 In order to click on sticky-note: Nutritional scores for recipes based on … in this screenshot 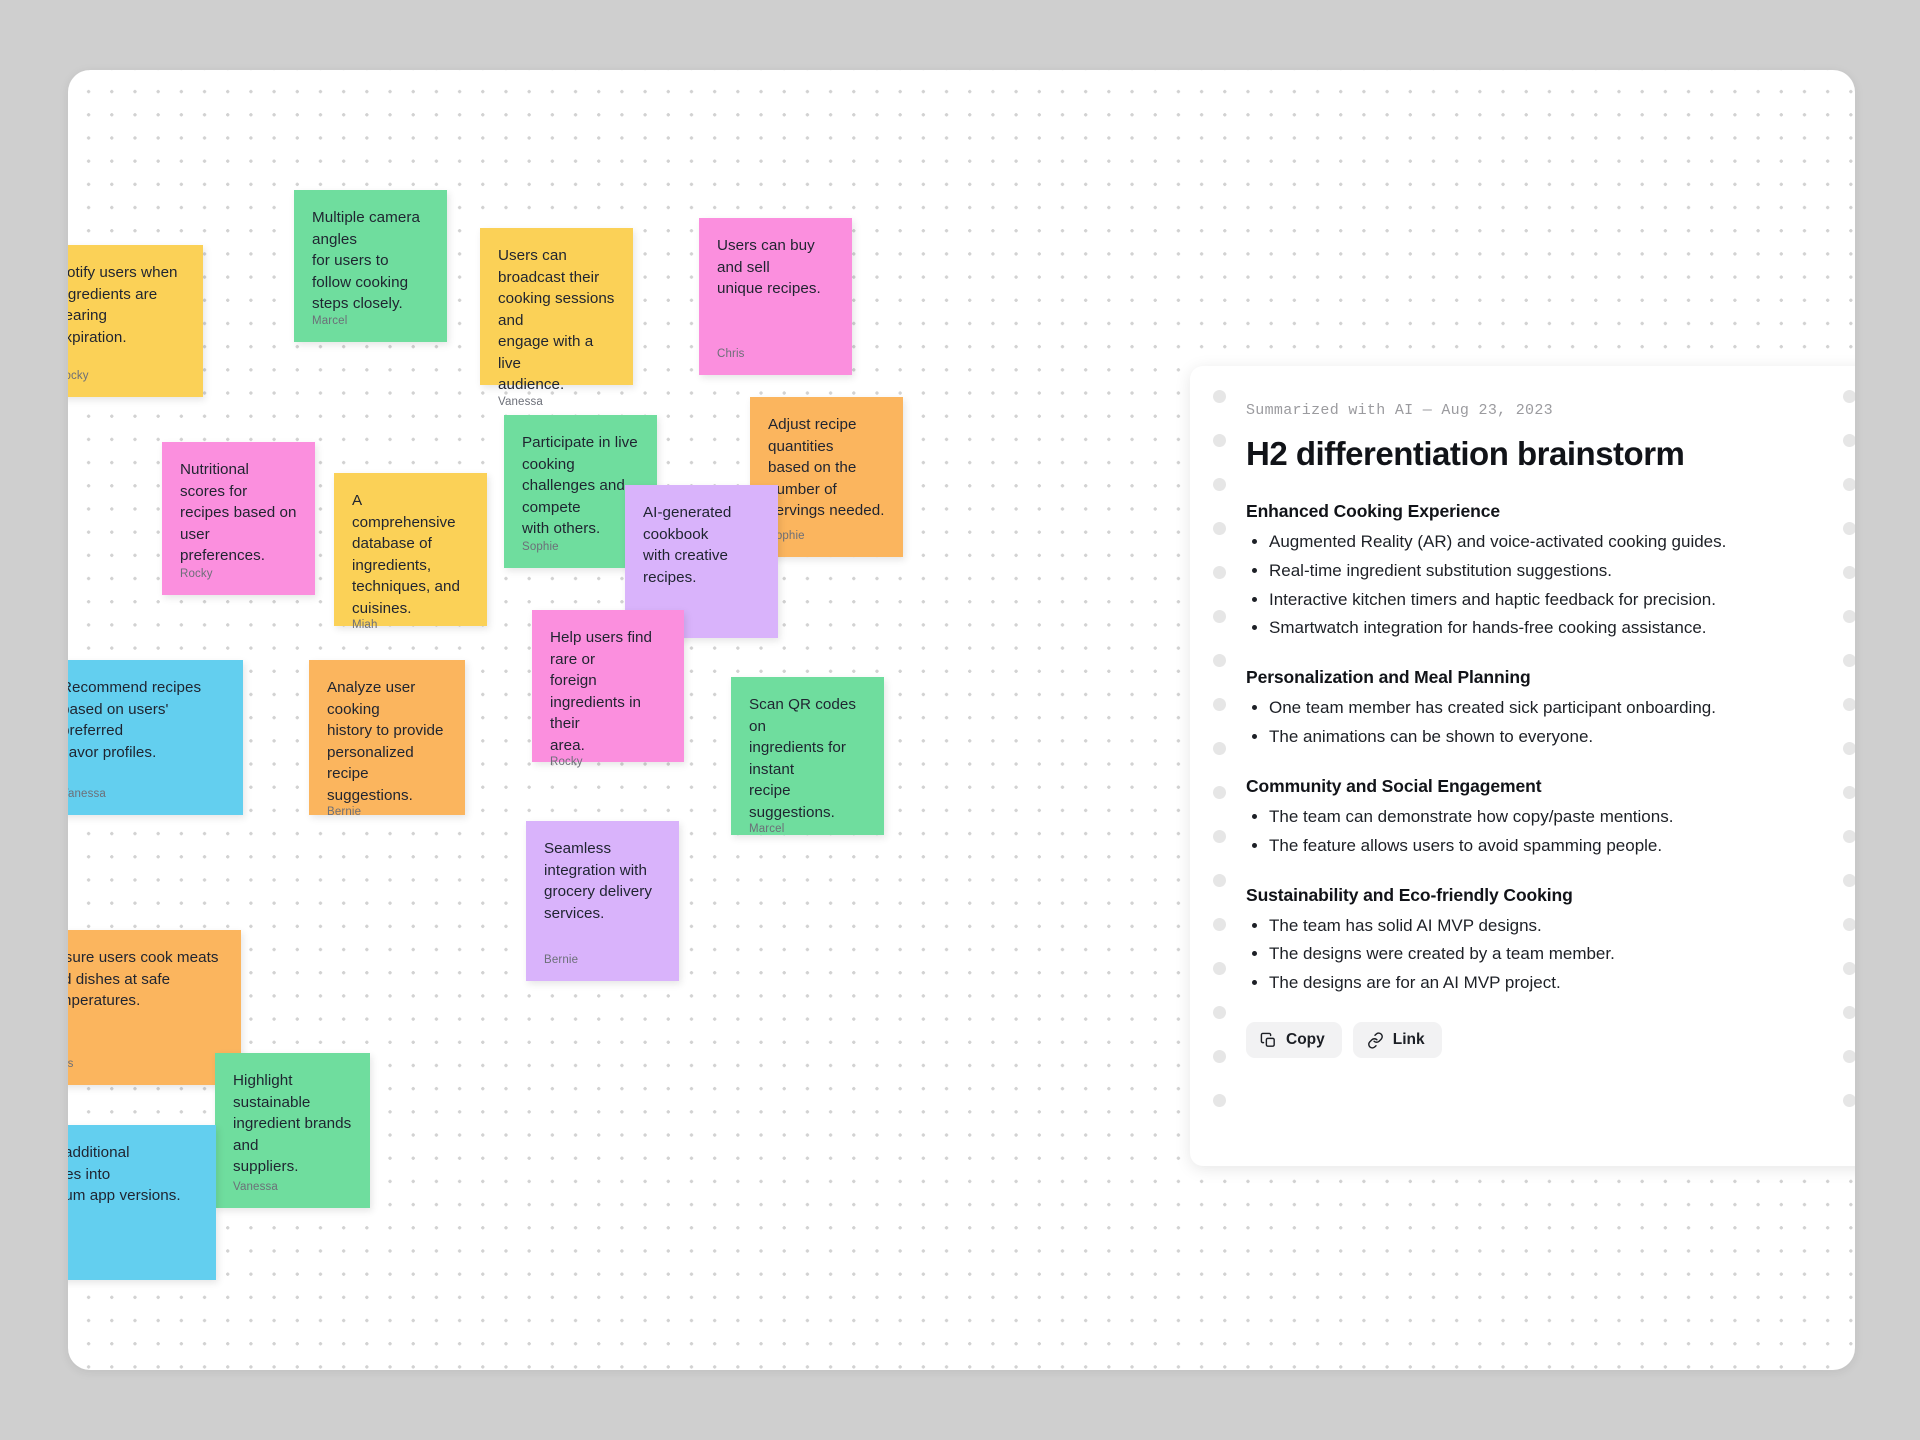, I will do `click(238, 518)`.